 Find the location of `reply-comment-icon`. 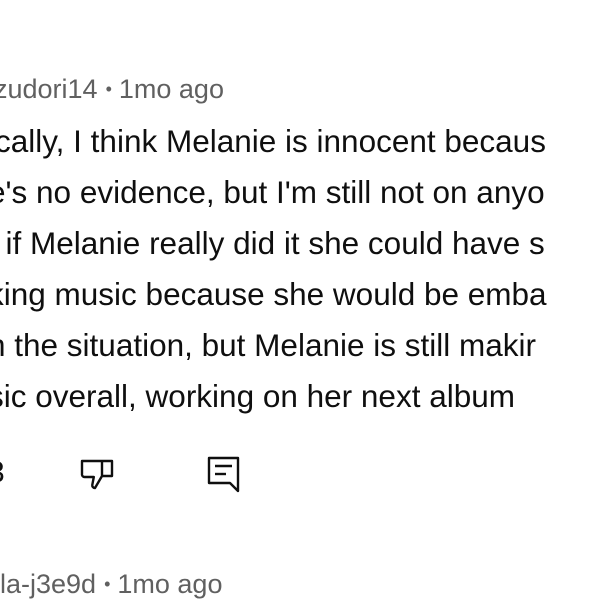

reply-comment-icon is located at coordinates (223, 474).